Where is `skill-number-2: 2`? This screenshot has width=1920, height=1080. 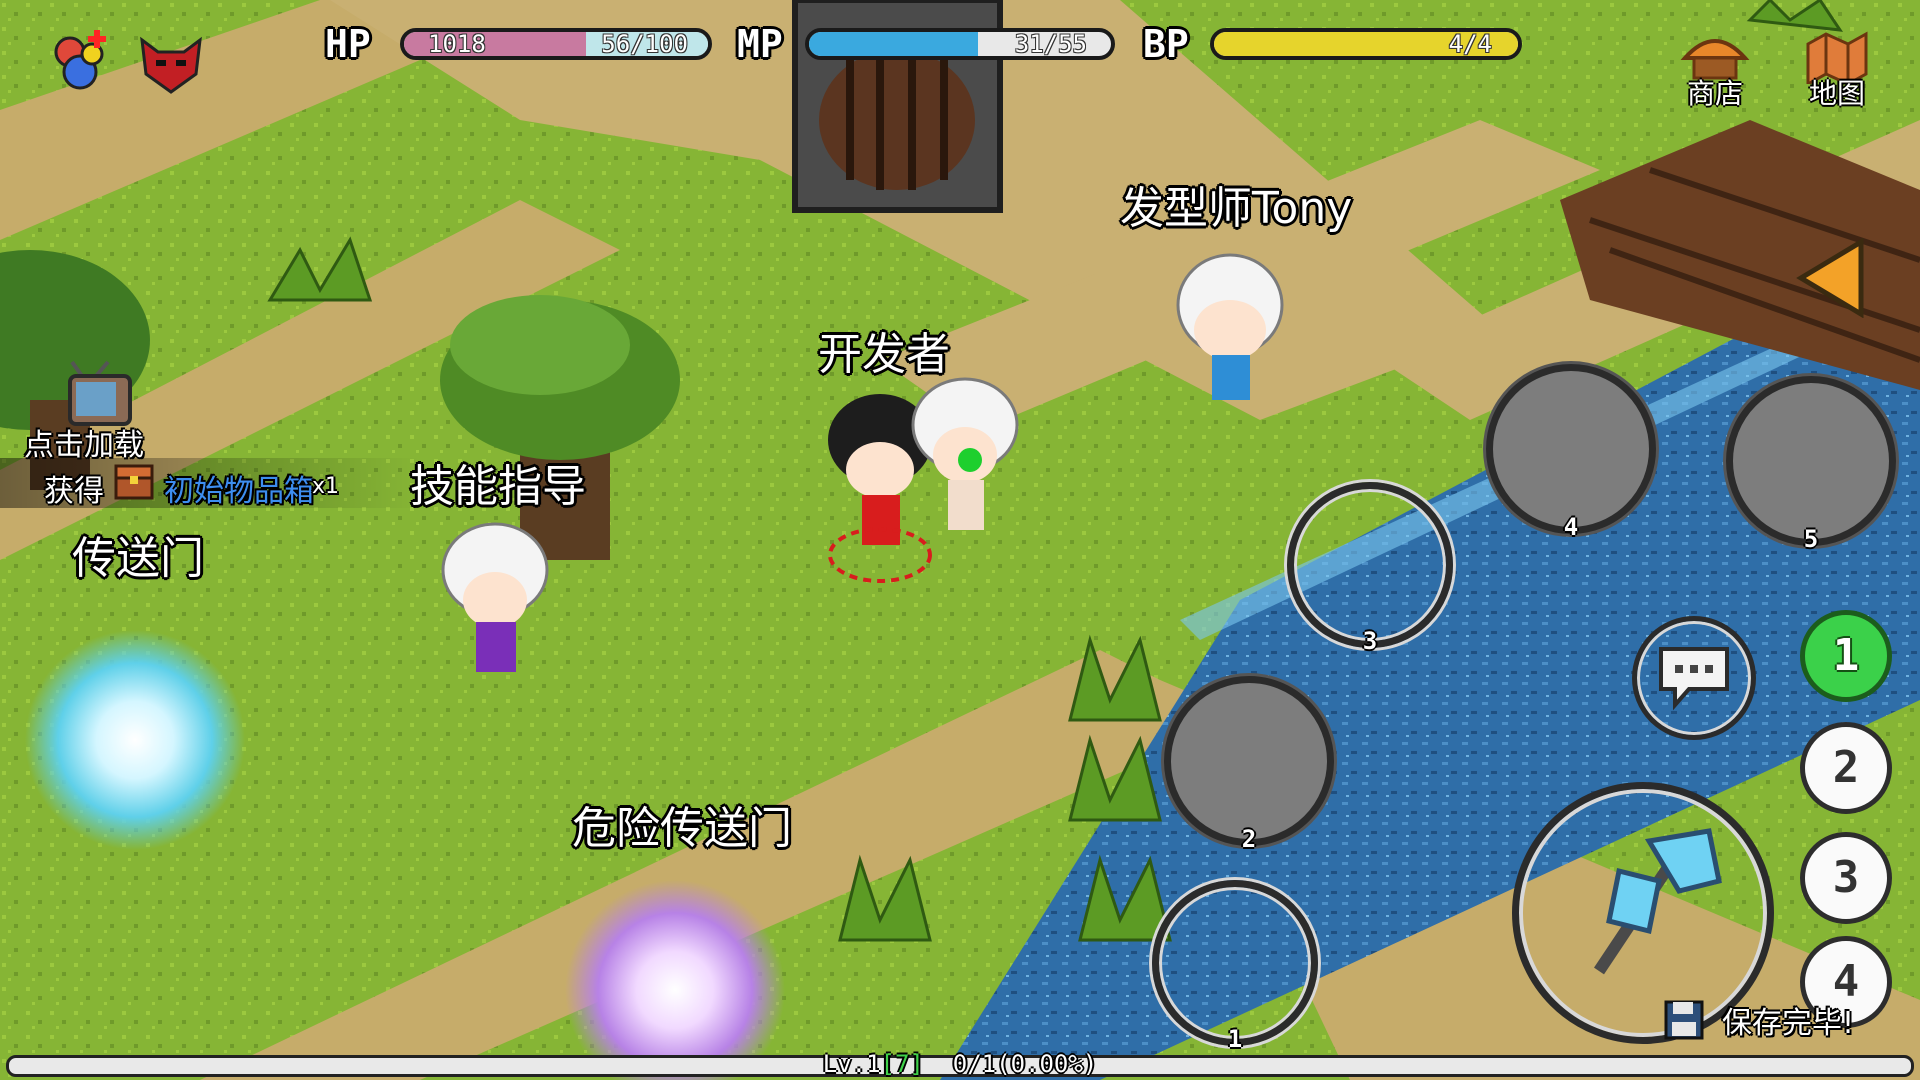 skill-number-2: 2 is located at coordinates (1249, 839).